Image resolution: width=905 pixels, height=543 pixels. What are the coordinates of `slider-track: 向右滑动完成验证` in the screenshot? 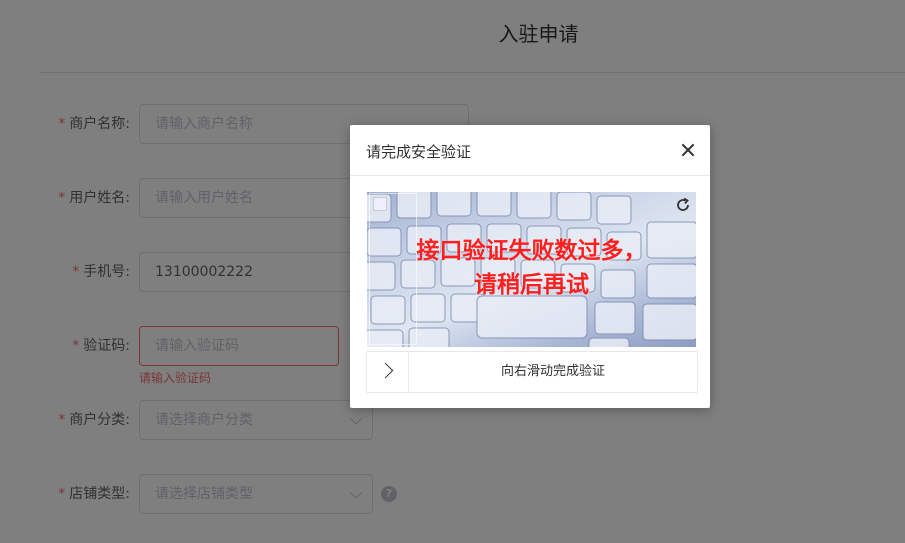 It's located at (532, 372).